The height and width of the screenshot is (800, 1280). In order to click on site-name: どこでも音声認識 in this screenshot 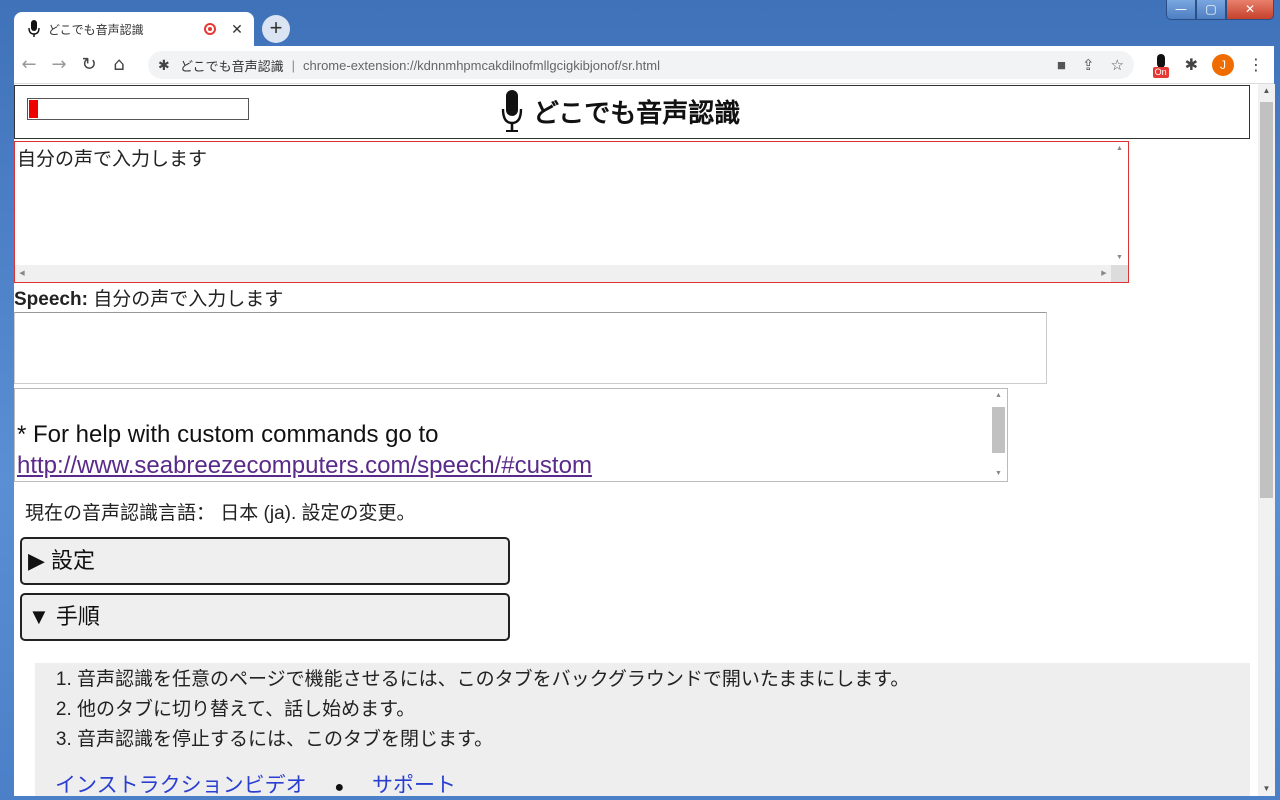, I will do `click(232, 66)`.